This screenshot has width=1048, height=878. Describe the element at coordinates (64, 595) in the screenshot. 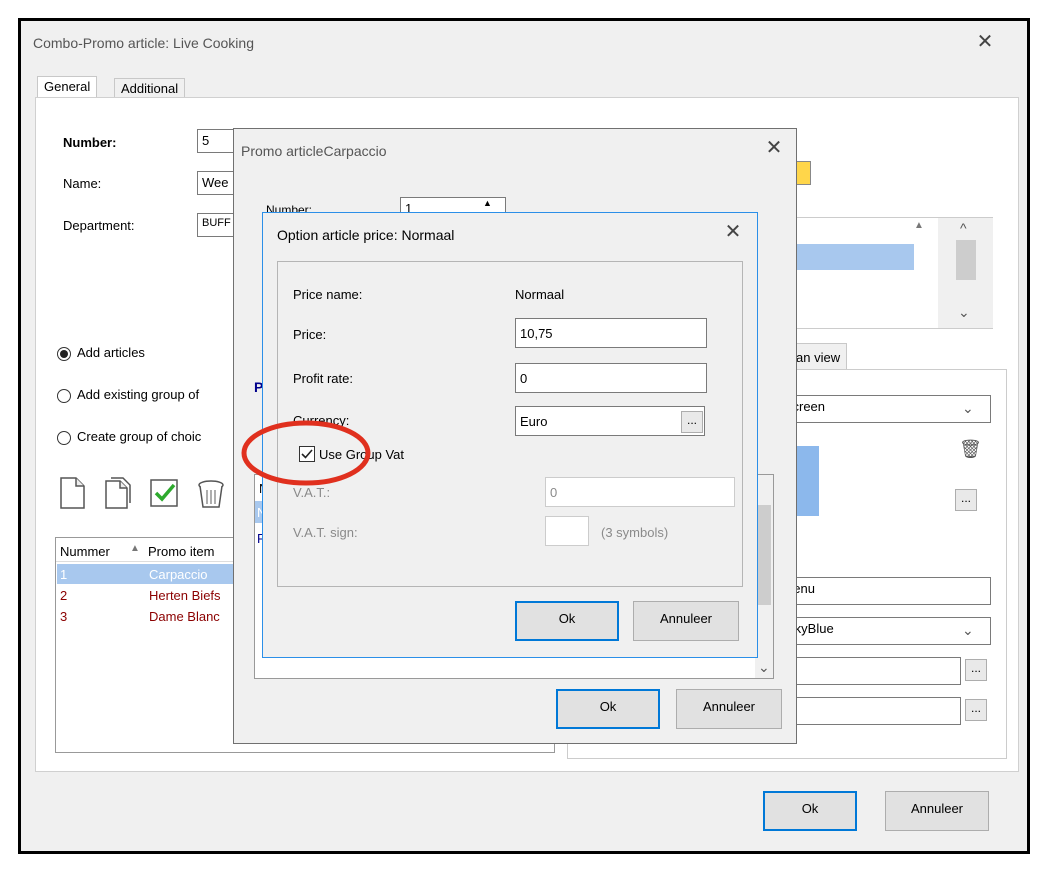

I see `row-number: 2` at that location.